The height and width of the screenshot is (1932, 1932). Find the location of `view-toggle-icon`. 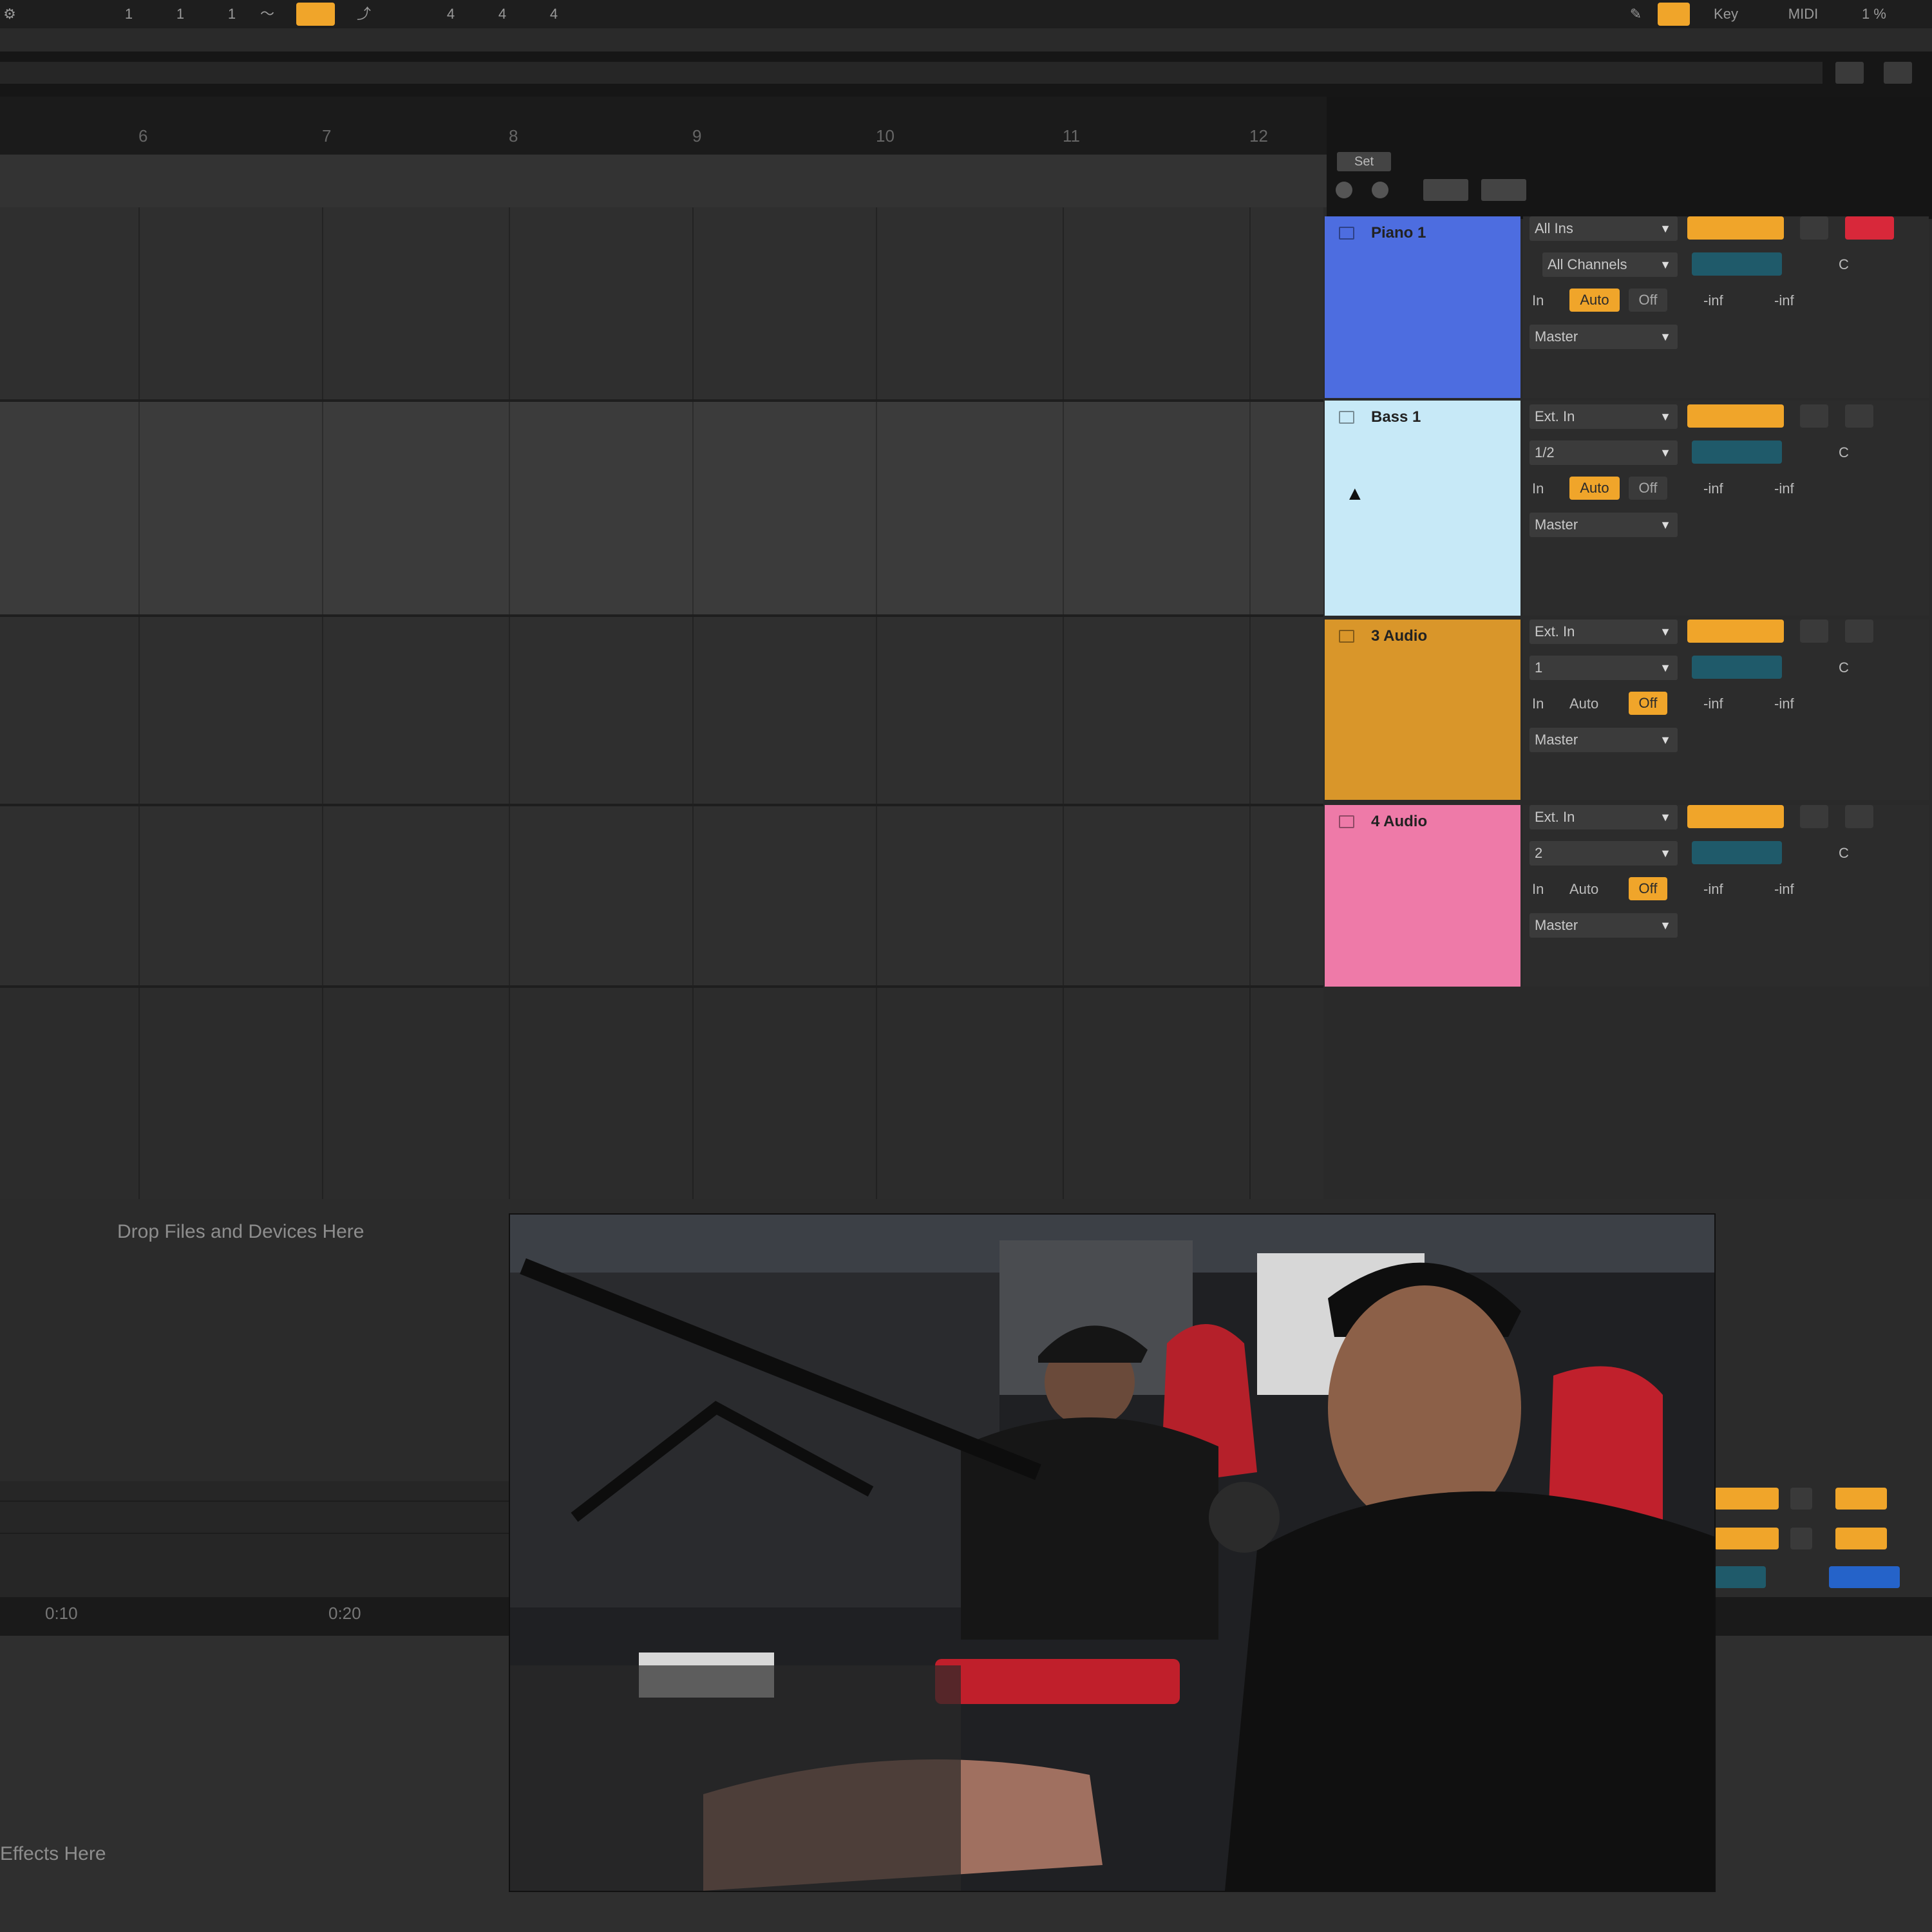

view-toggle-icon is located at coordinates (1849, 73).